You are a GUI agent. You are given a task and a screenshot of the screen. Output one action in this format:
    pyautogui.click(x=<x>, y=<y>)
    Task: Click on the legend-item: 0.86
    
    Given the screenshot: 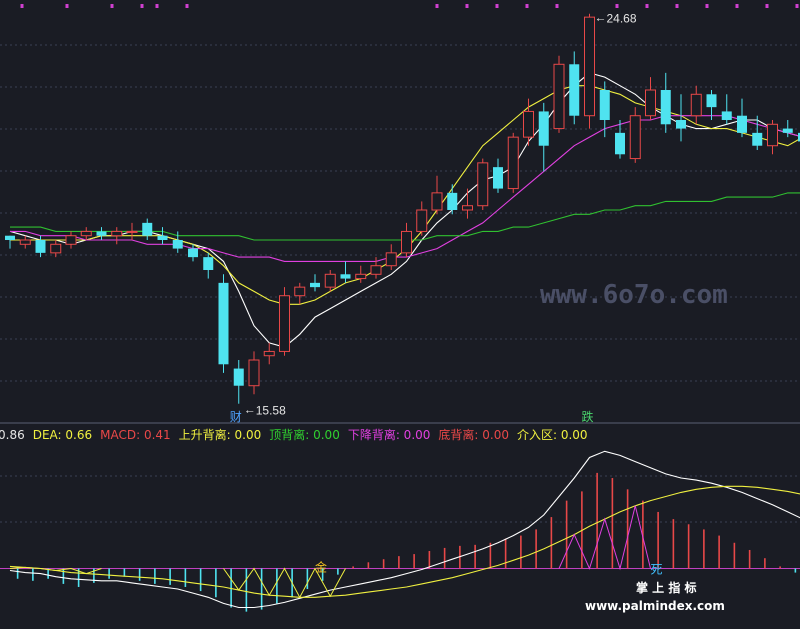 What is the action you would take?
    pyautogui.click(x=12, y=435)
    